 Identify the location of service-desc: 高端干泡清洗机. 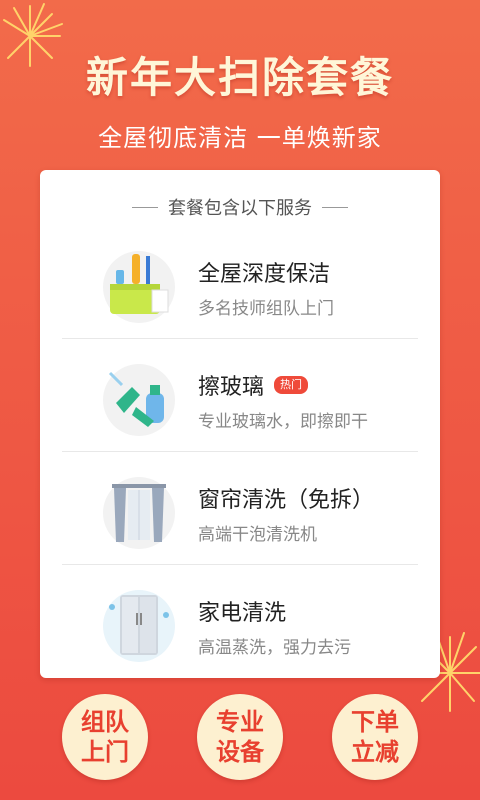
(257, 535).